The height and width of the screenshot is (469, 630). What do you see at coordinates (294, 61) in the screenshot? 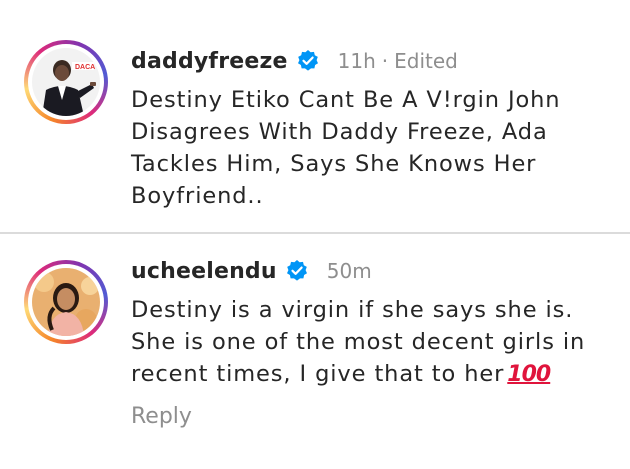
I see `caption-header: daddyfreeze 11h · Edited` at bounding box center [294, 61].